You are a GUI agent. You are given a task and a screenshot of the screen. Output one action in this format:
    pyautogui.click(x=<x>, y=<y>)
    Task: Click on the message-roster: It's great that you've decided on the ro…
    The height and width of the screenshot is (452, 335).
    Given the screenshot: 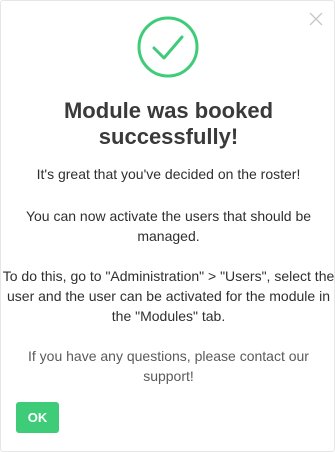 What is the action you would take?
    pyautogui.click(x=168, y=174)
    